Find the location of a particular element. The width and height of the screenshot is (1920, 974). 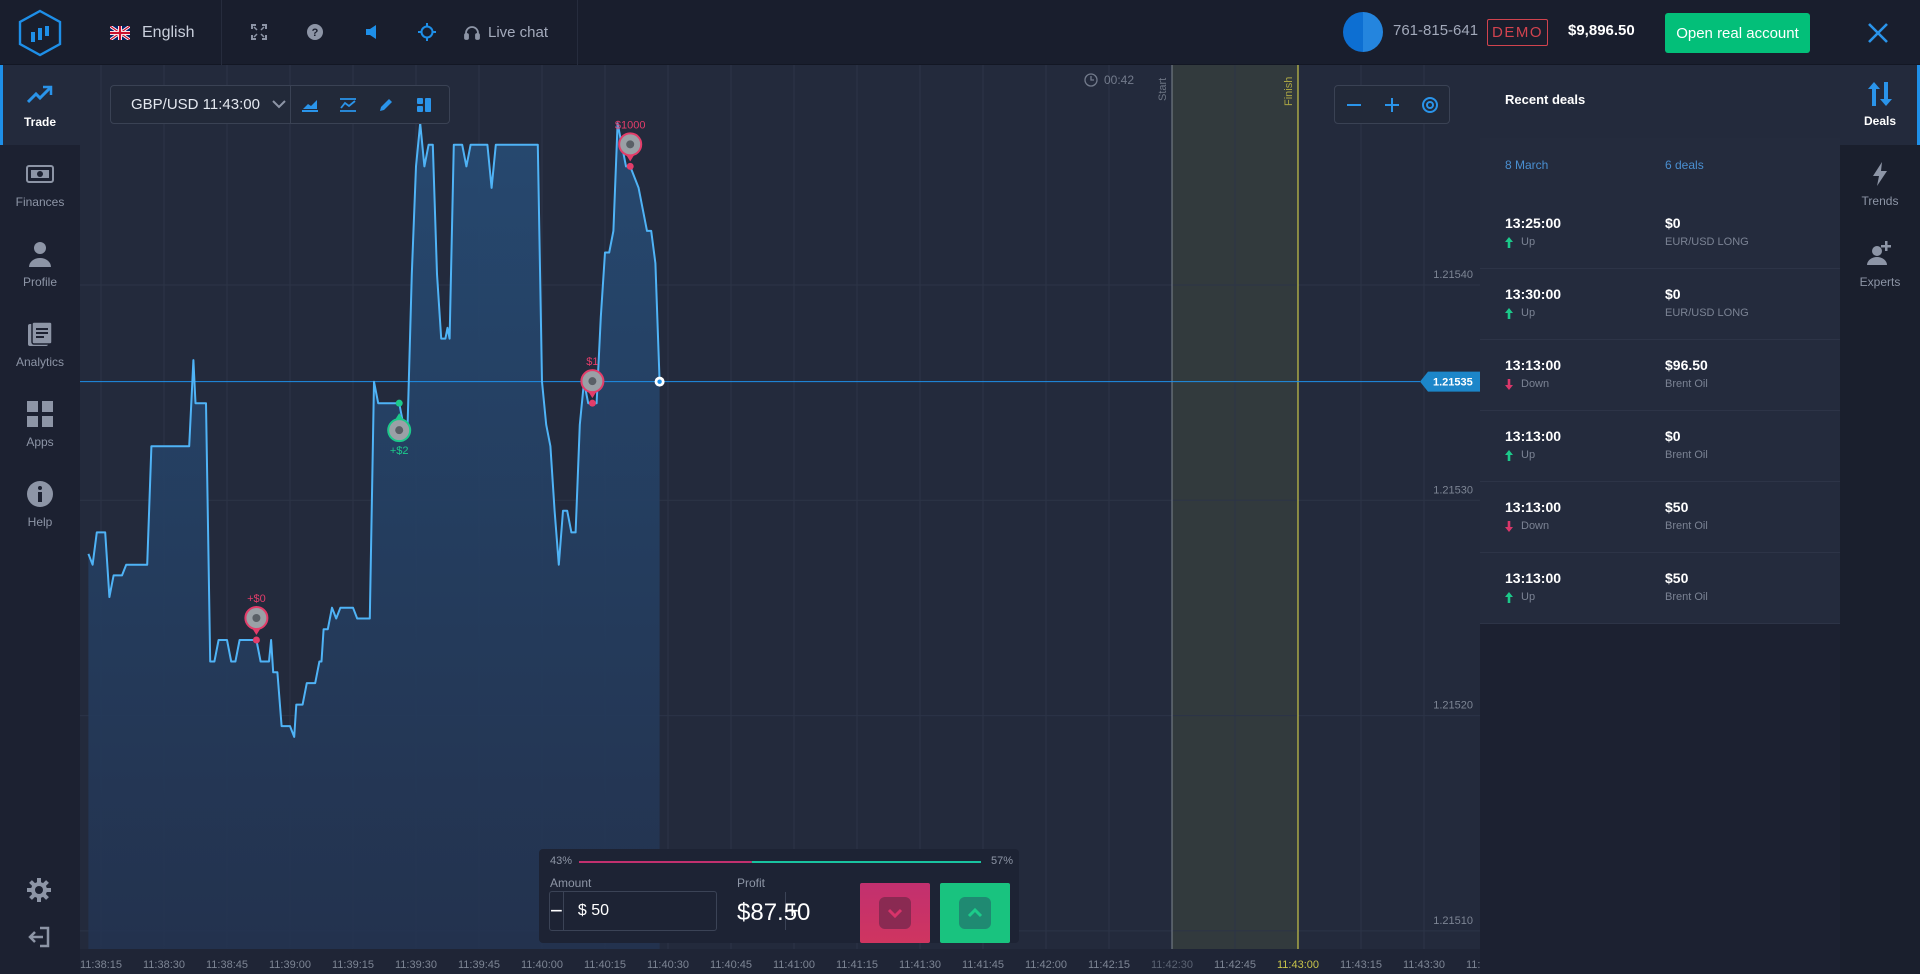

sidebar-label: Profile is located at coordinates (39, 282).